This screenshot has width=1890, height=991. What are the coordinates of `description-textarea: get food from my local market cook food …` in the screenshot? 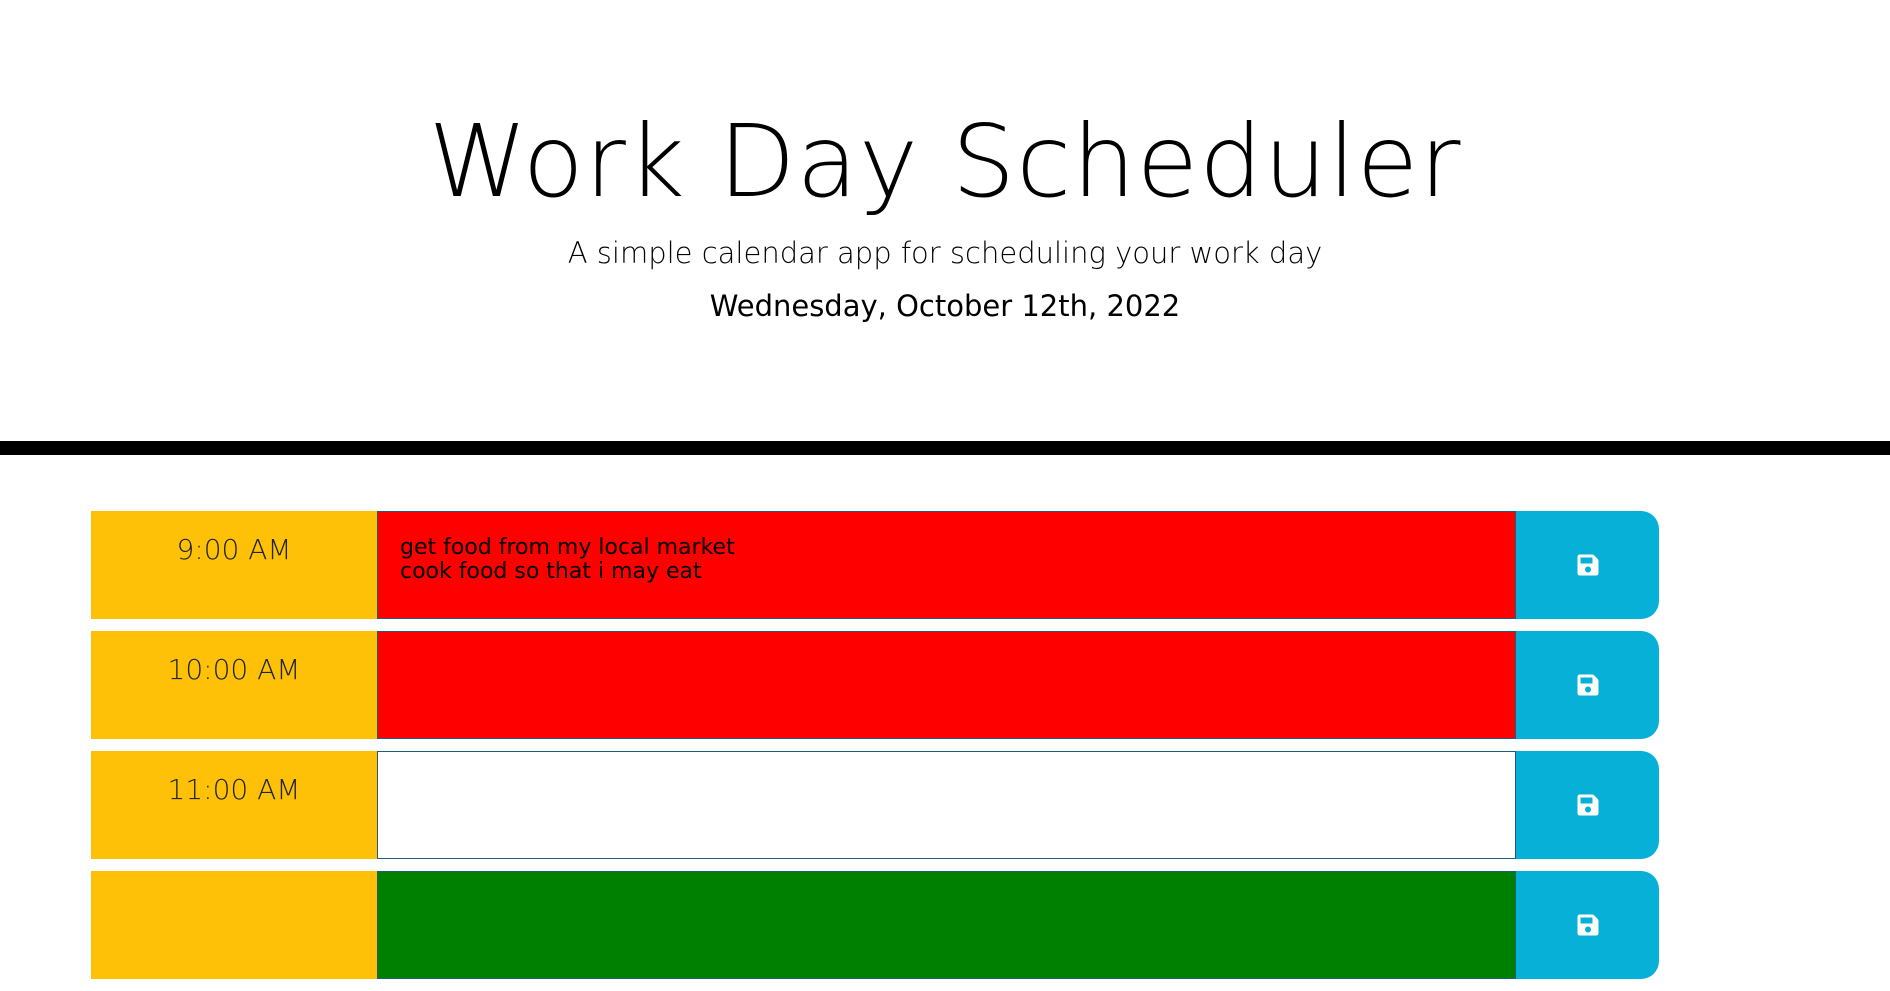 It's located at (946, 565).